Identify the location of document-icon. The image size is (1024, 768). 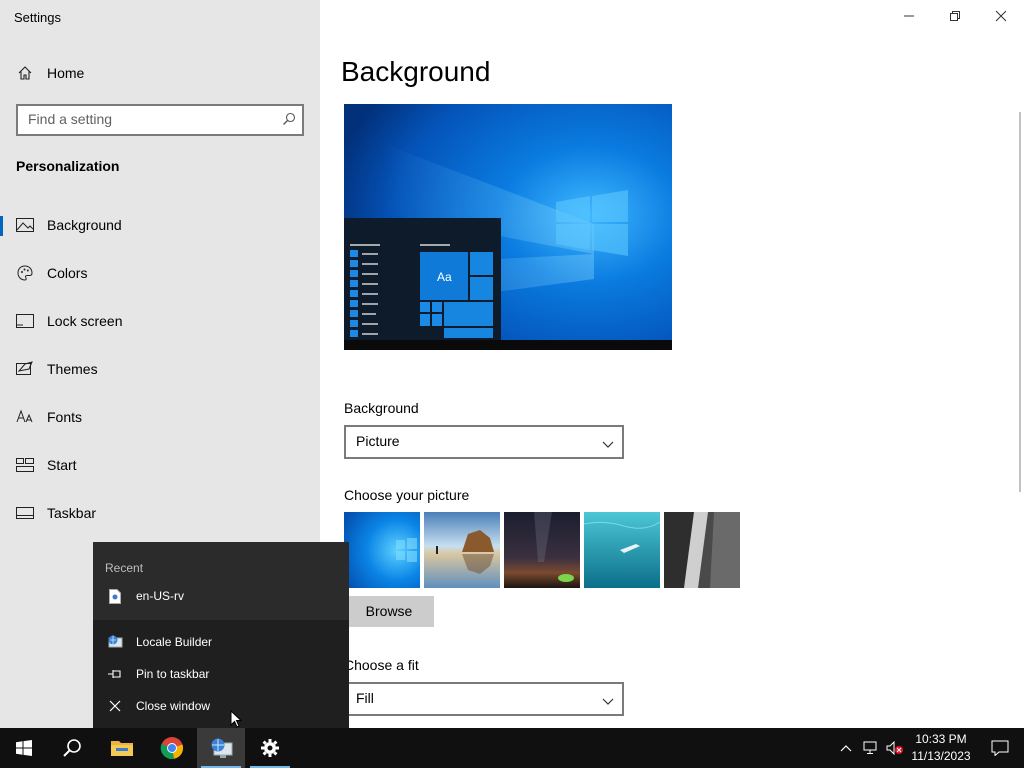
(115, 596).